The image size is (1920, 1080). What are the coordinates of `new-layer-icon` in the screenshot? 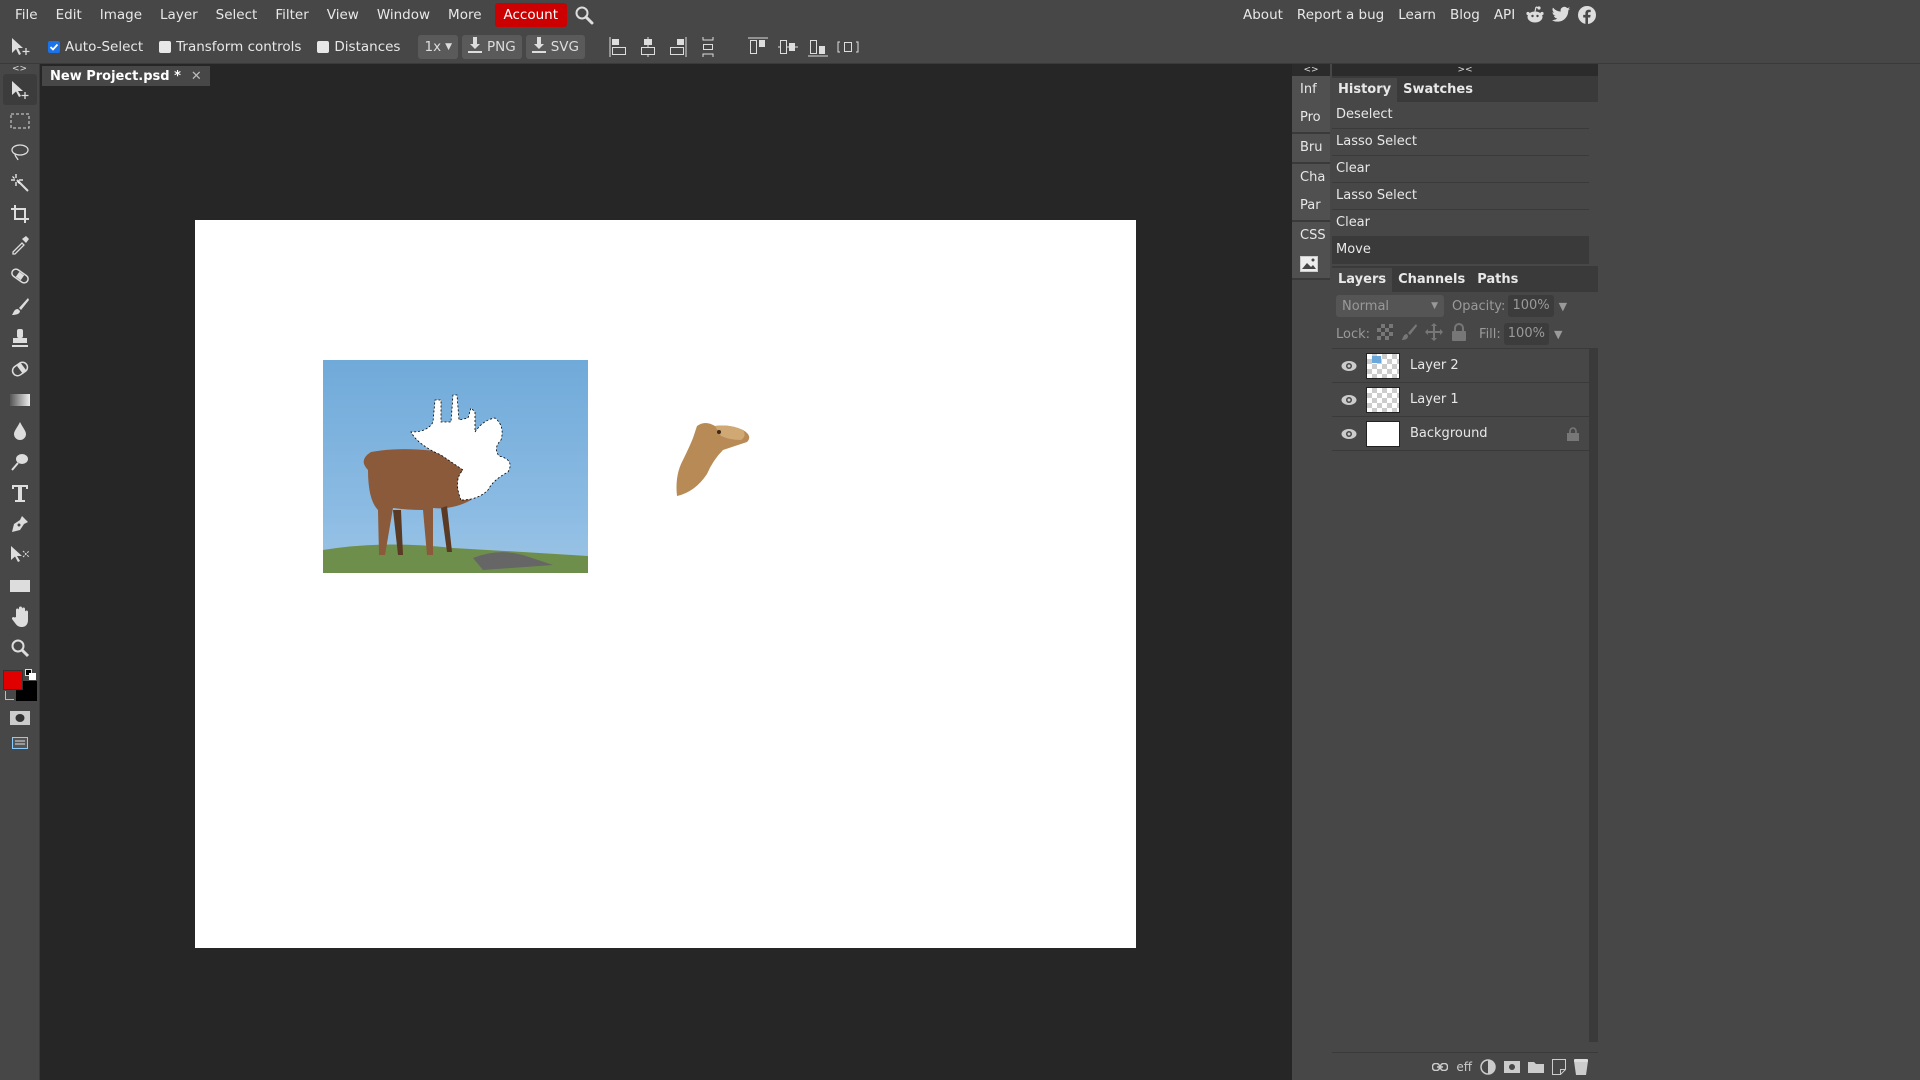 It's located at (1559, 1066).